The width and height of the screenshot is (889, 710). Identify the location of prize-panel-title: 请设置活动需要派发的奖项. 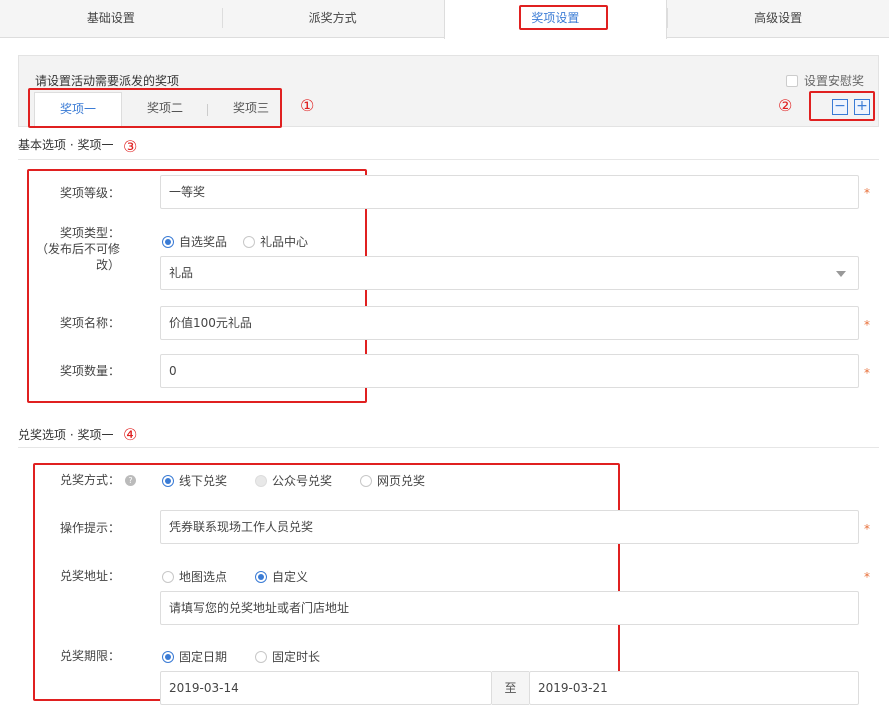
(107, 81).